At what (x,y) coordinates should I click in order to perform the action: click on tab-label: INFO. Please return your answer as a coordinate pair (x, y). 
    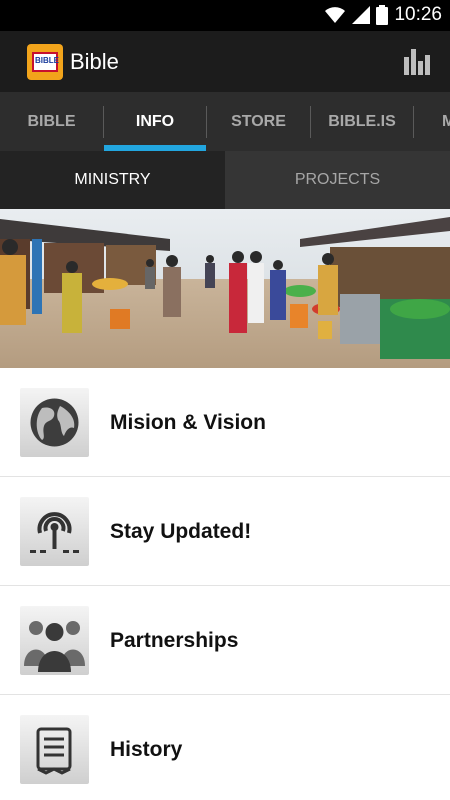
    Looking at the image, I should click on (155, 121).